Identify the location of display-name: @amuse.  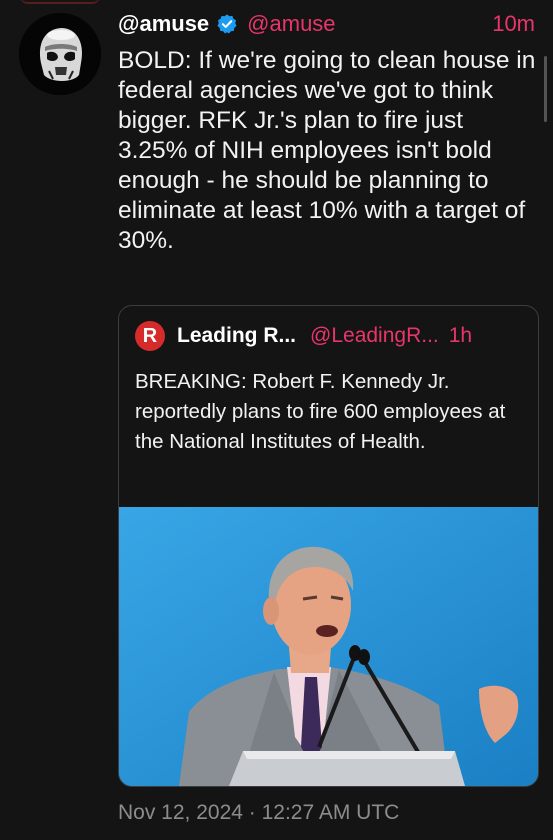
(163, 24).